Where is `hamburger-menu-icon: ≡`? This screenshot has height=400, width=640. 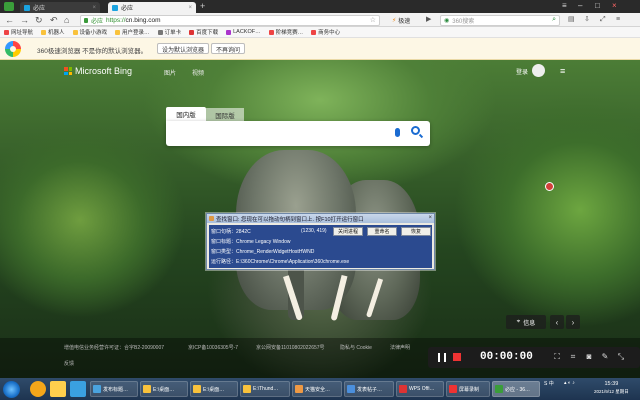 hamburger-menu-icon: ≡ is located at coordinates (562, 71).